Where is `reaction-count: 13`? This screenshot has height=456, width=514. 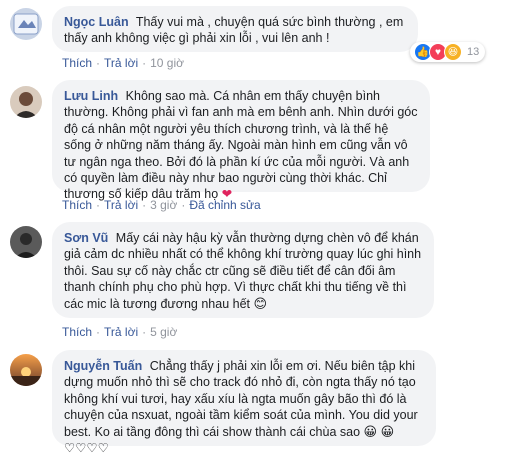
reaction-count: 13 is located at coordinates (473, 52).